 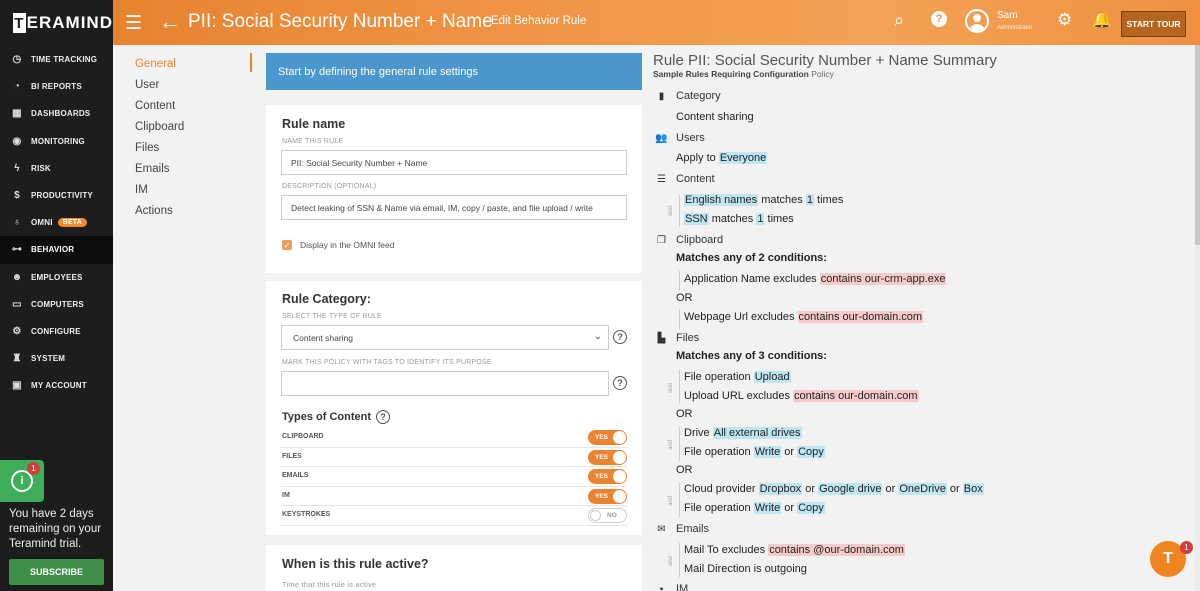 I want to click on content-rule-1-count: 1, so click(x=809, y=200).